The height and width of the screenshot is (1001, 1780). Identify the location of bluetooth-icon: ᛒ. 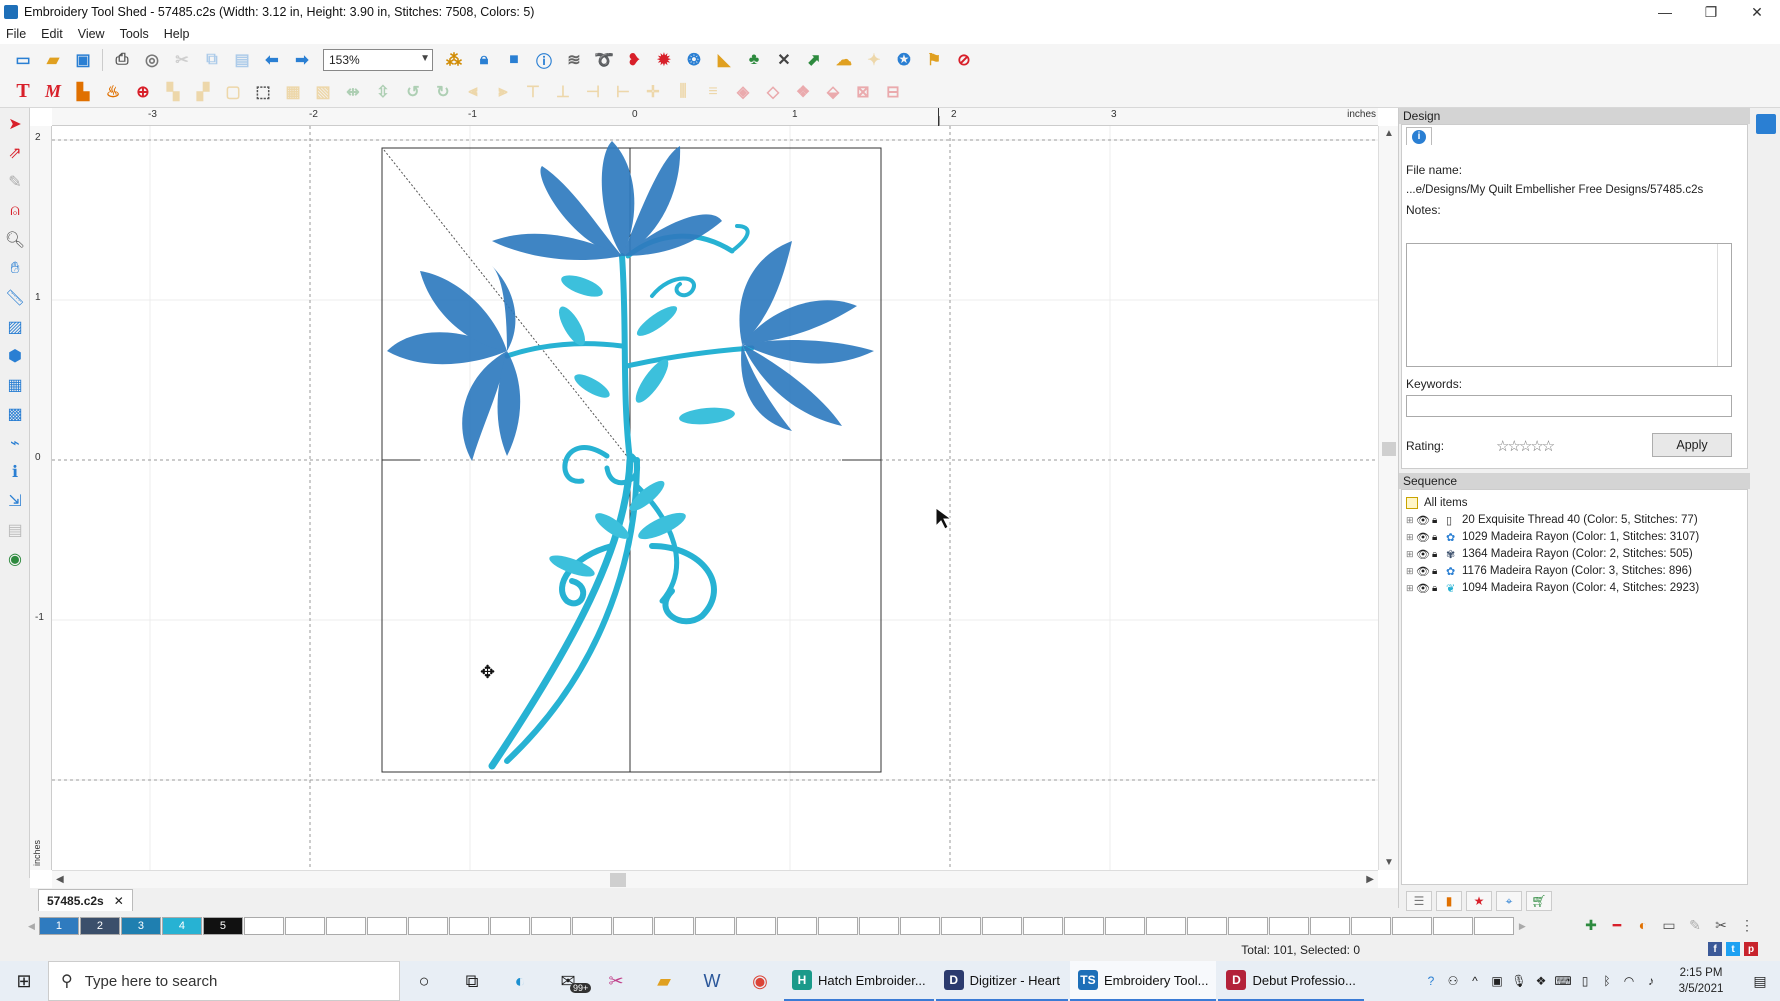
(1607, 981).